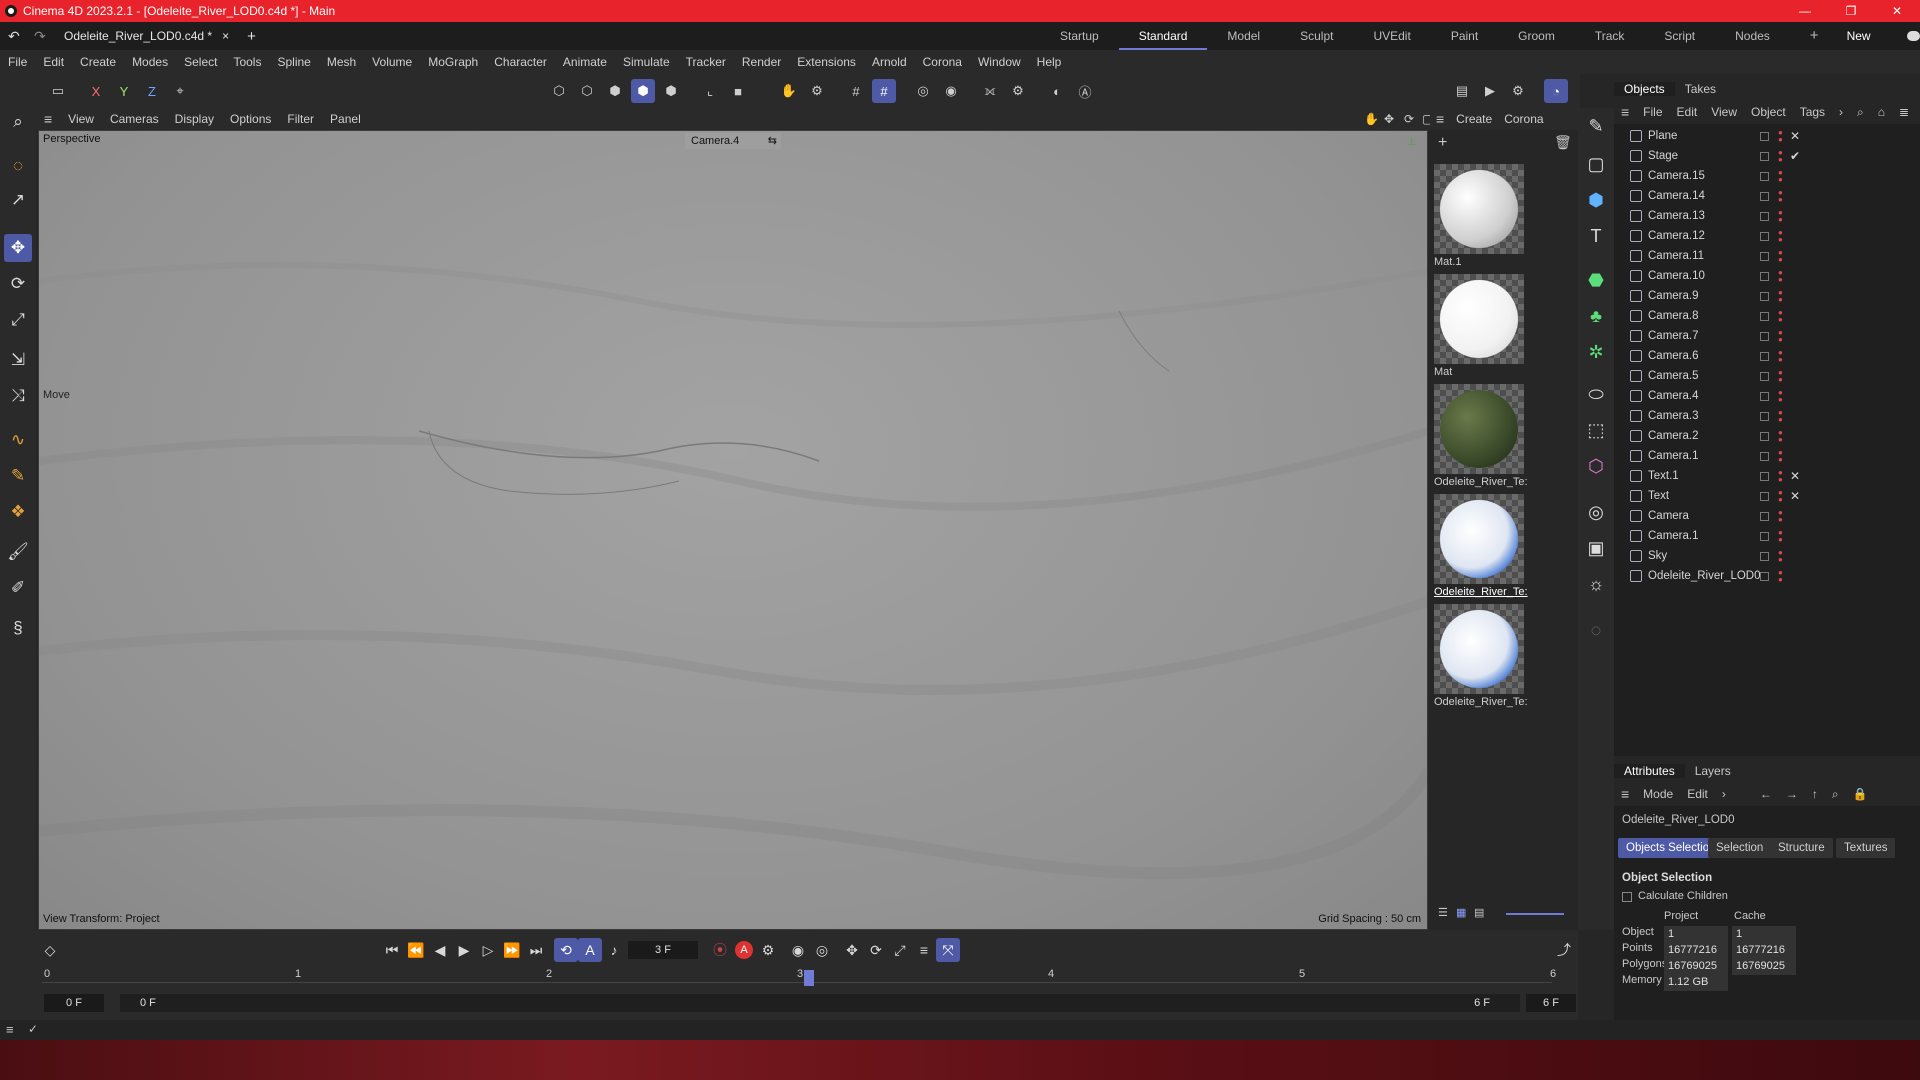 This screenshot has height=1080, width=1920. I want to click on object-row: Camera.8 ● ●, so click(1767, 316).